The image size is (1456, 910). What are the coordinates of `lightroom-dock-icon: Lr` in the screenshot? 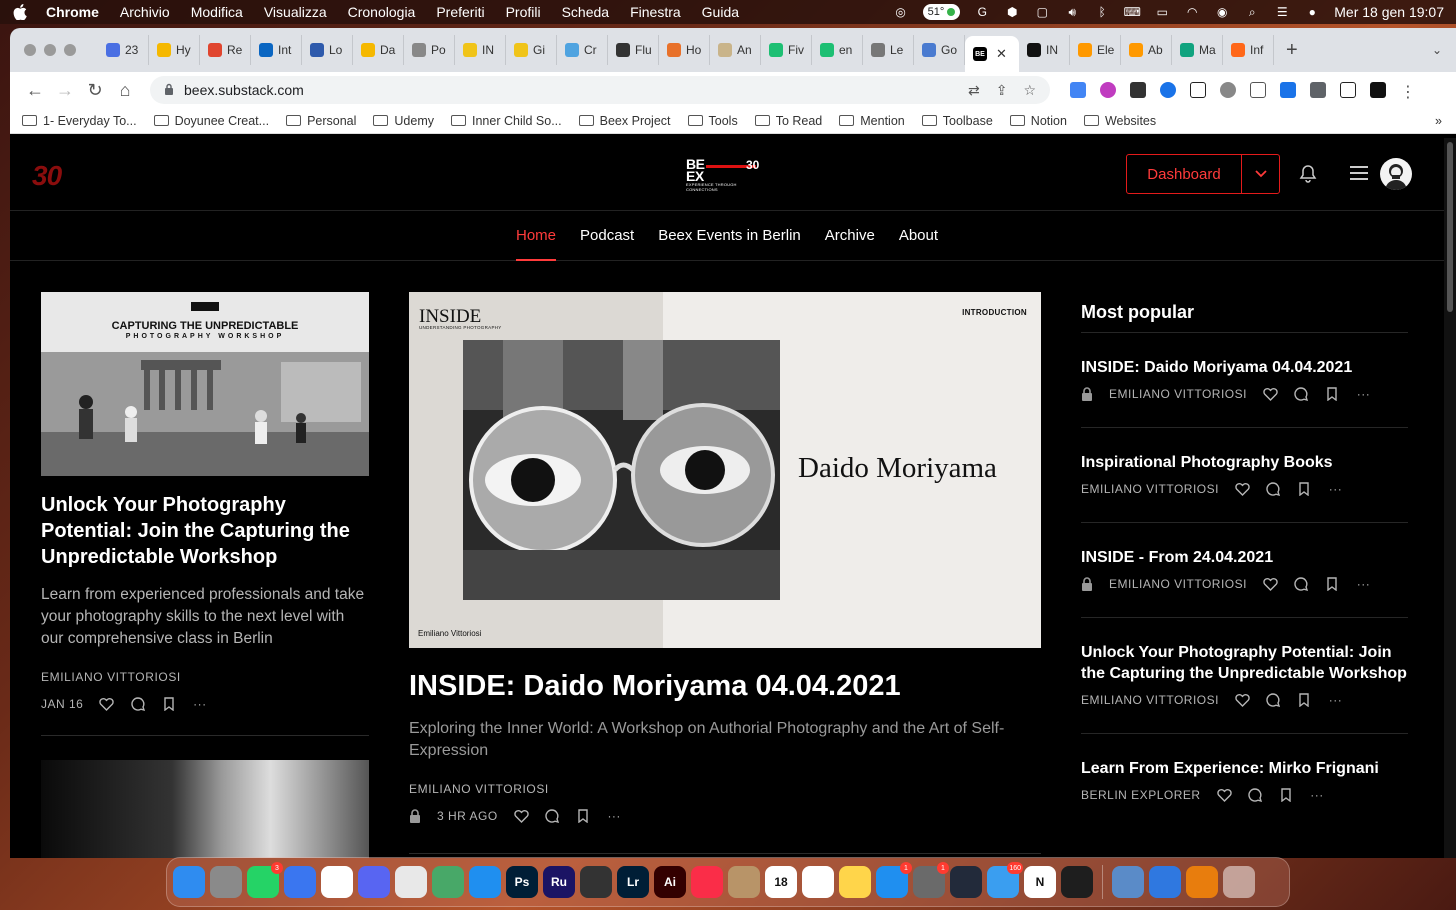 It's located at (633, 882).